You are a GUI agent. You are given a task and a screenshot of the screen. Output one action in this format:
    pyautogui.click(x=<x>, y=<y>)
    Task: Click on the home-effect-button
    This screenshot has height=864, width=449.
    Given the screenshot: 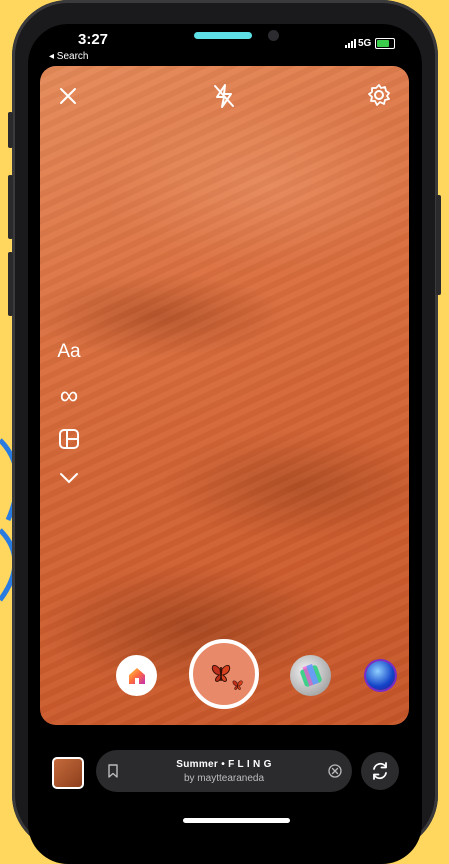 What is the action you would take?
    pyautogui.click(x=136, y=675)
    